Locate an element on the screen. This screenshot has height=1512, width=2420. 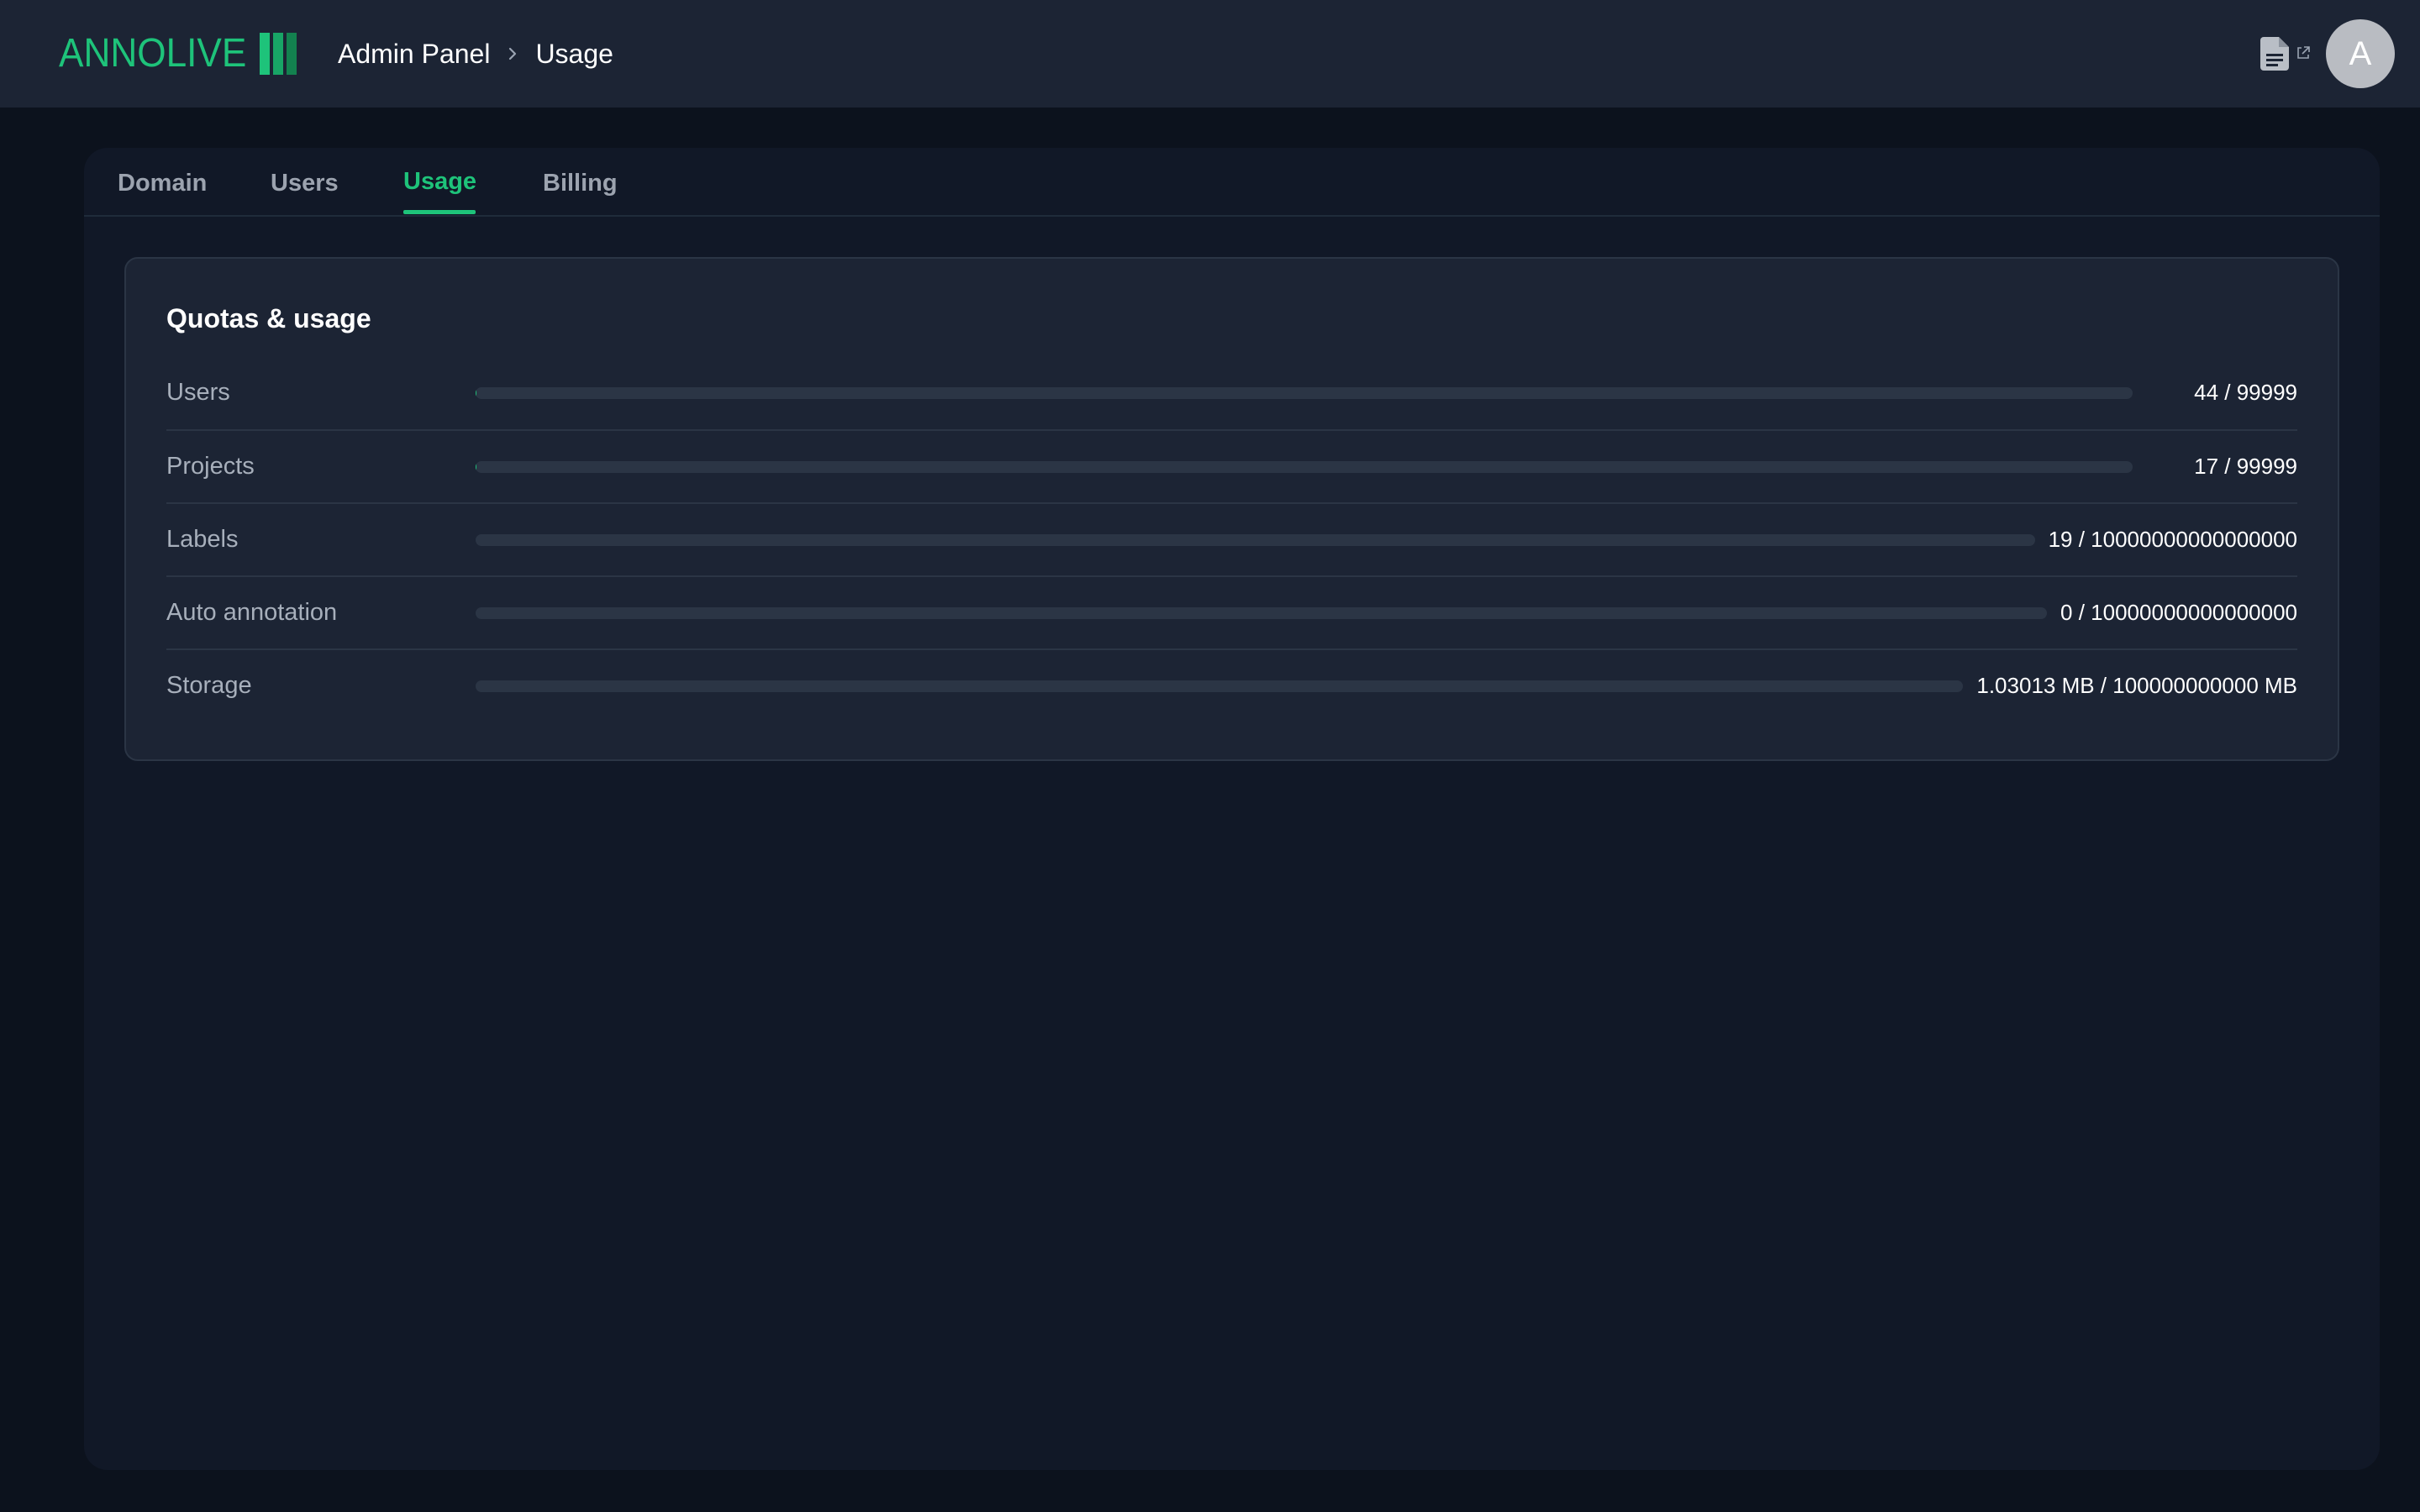
documentation-link is located at coordinates (2285, 54).